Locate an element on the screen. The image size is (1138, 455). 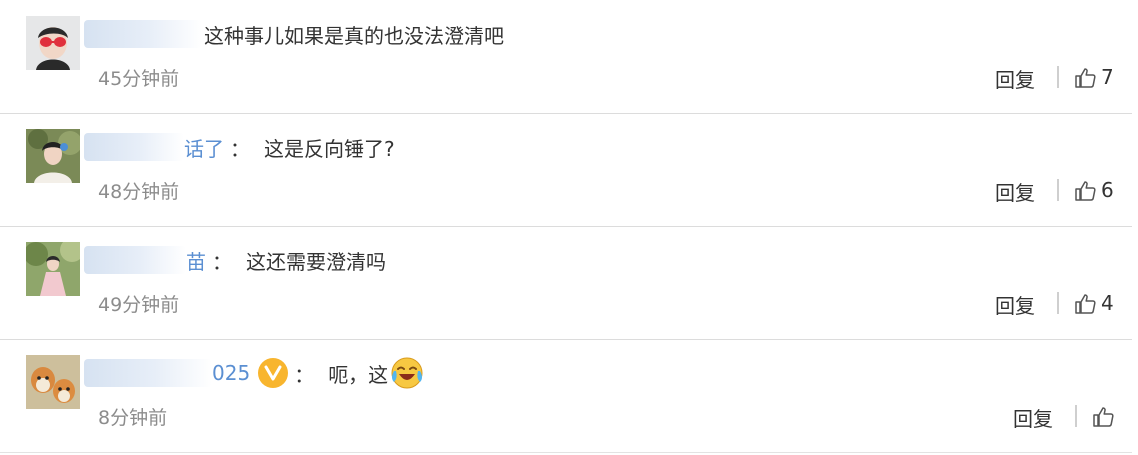
username: 025 is located at coordinates (231, 373).